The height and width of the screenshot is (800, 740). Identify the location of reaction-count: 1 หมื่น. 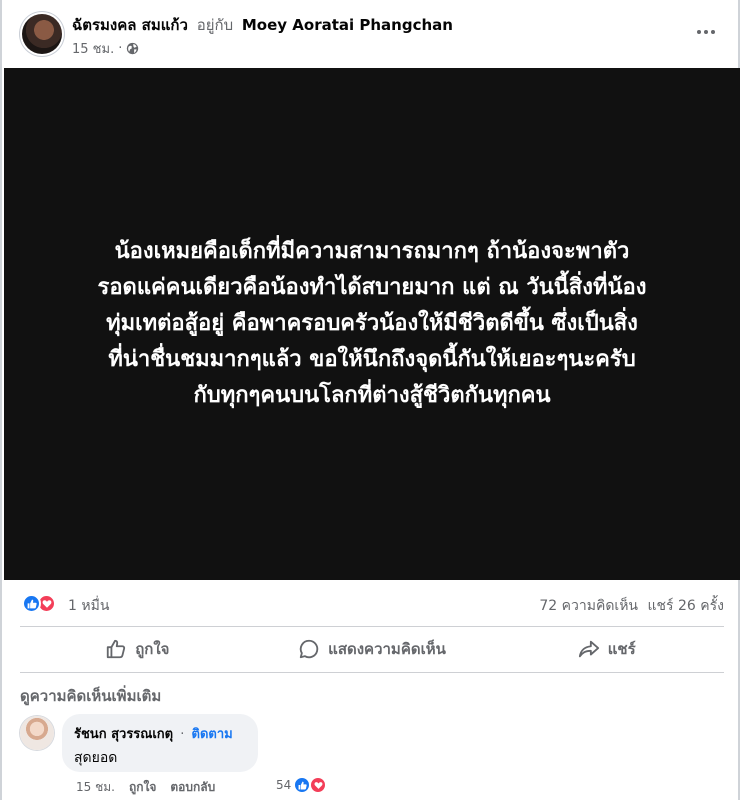
(88, 606).